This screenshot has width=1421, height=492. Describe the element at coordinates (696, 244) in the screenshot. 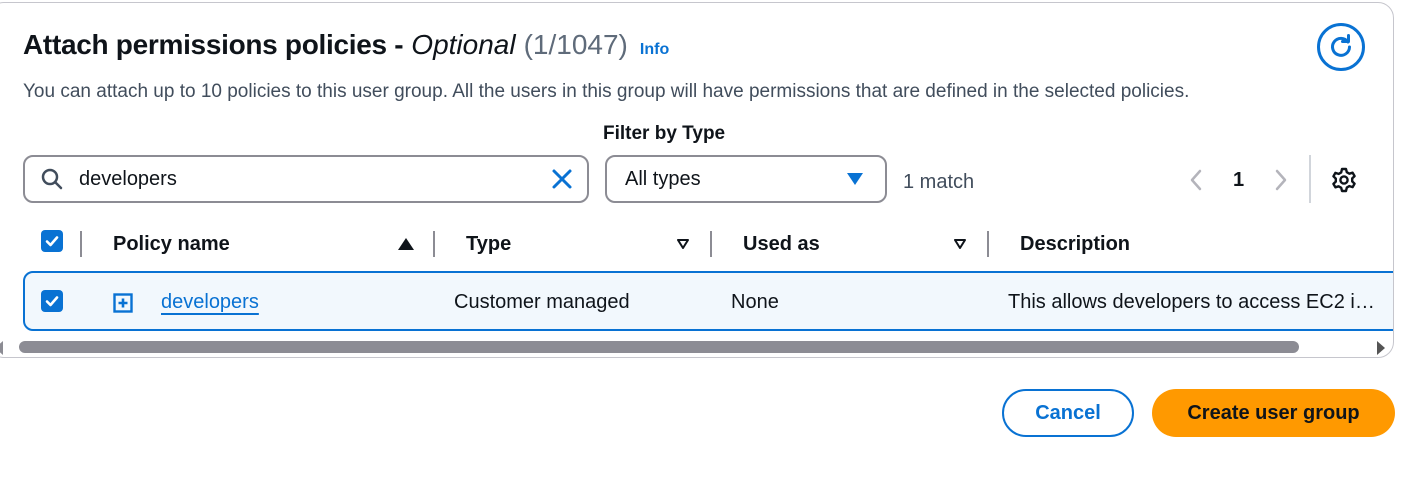

I see `table-header: Policy name Type Used as Description` at that location.